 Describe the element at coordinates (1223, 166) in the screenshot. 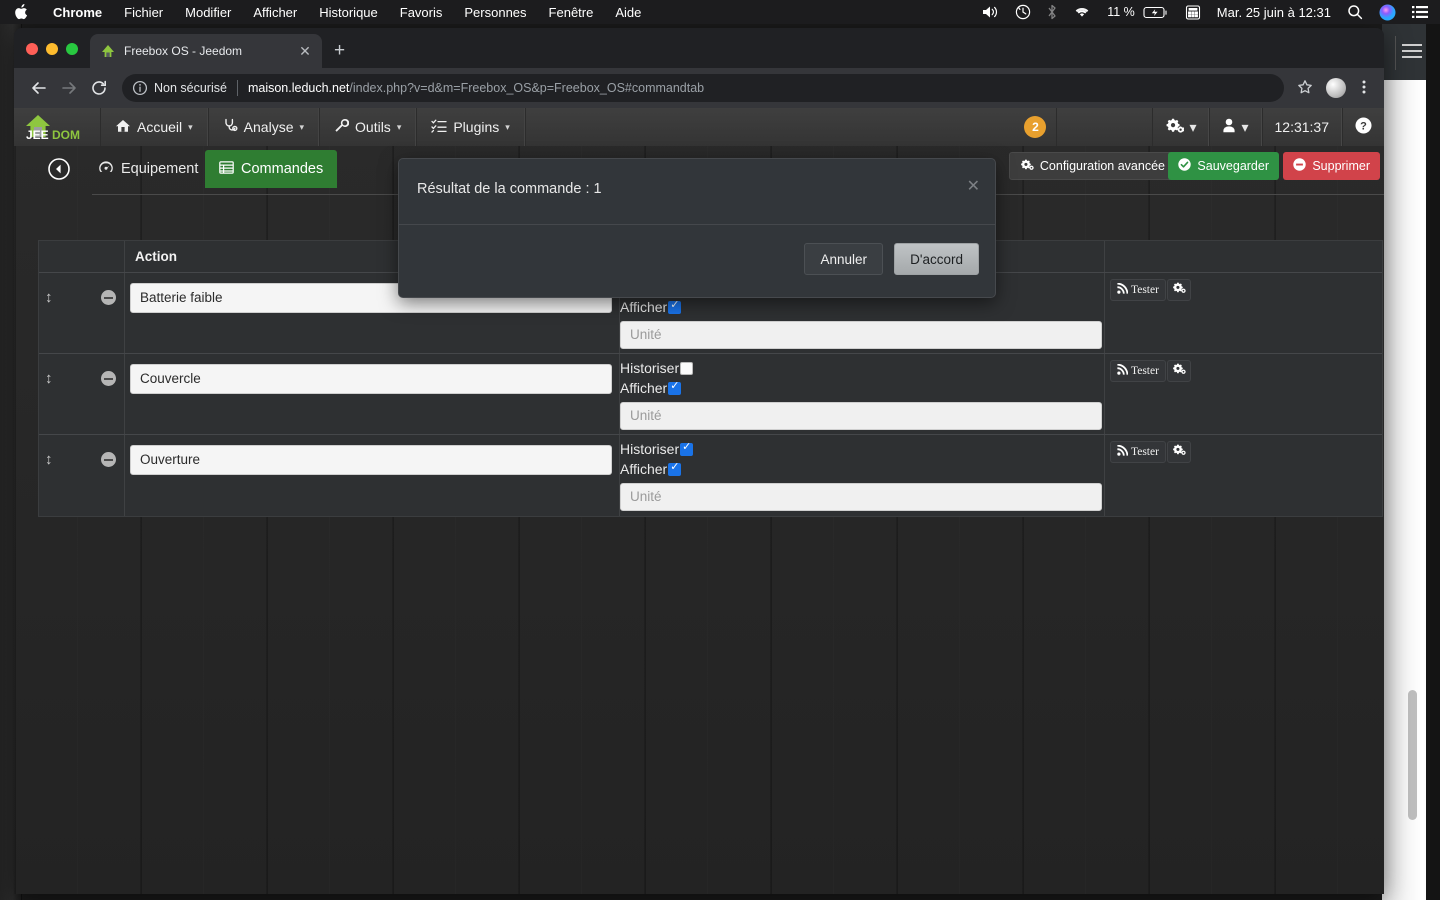

I see `sauvegarder-button: Sauvegarder` at that location.